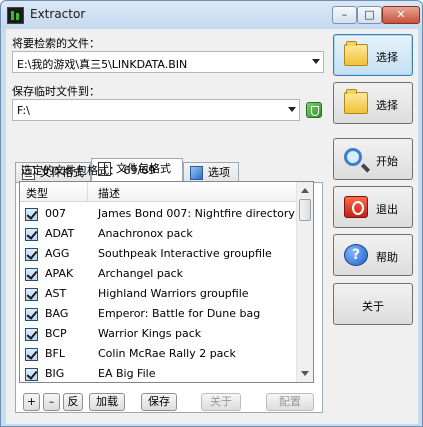 The image size is (423, 427). Describe the element at coordinates (55, 373) in the screenshot. I see `item-code: BIG` at that location.